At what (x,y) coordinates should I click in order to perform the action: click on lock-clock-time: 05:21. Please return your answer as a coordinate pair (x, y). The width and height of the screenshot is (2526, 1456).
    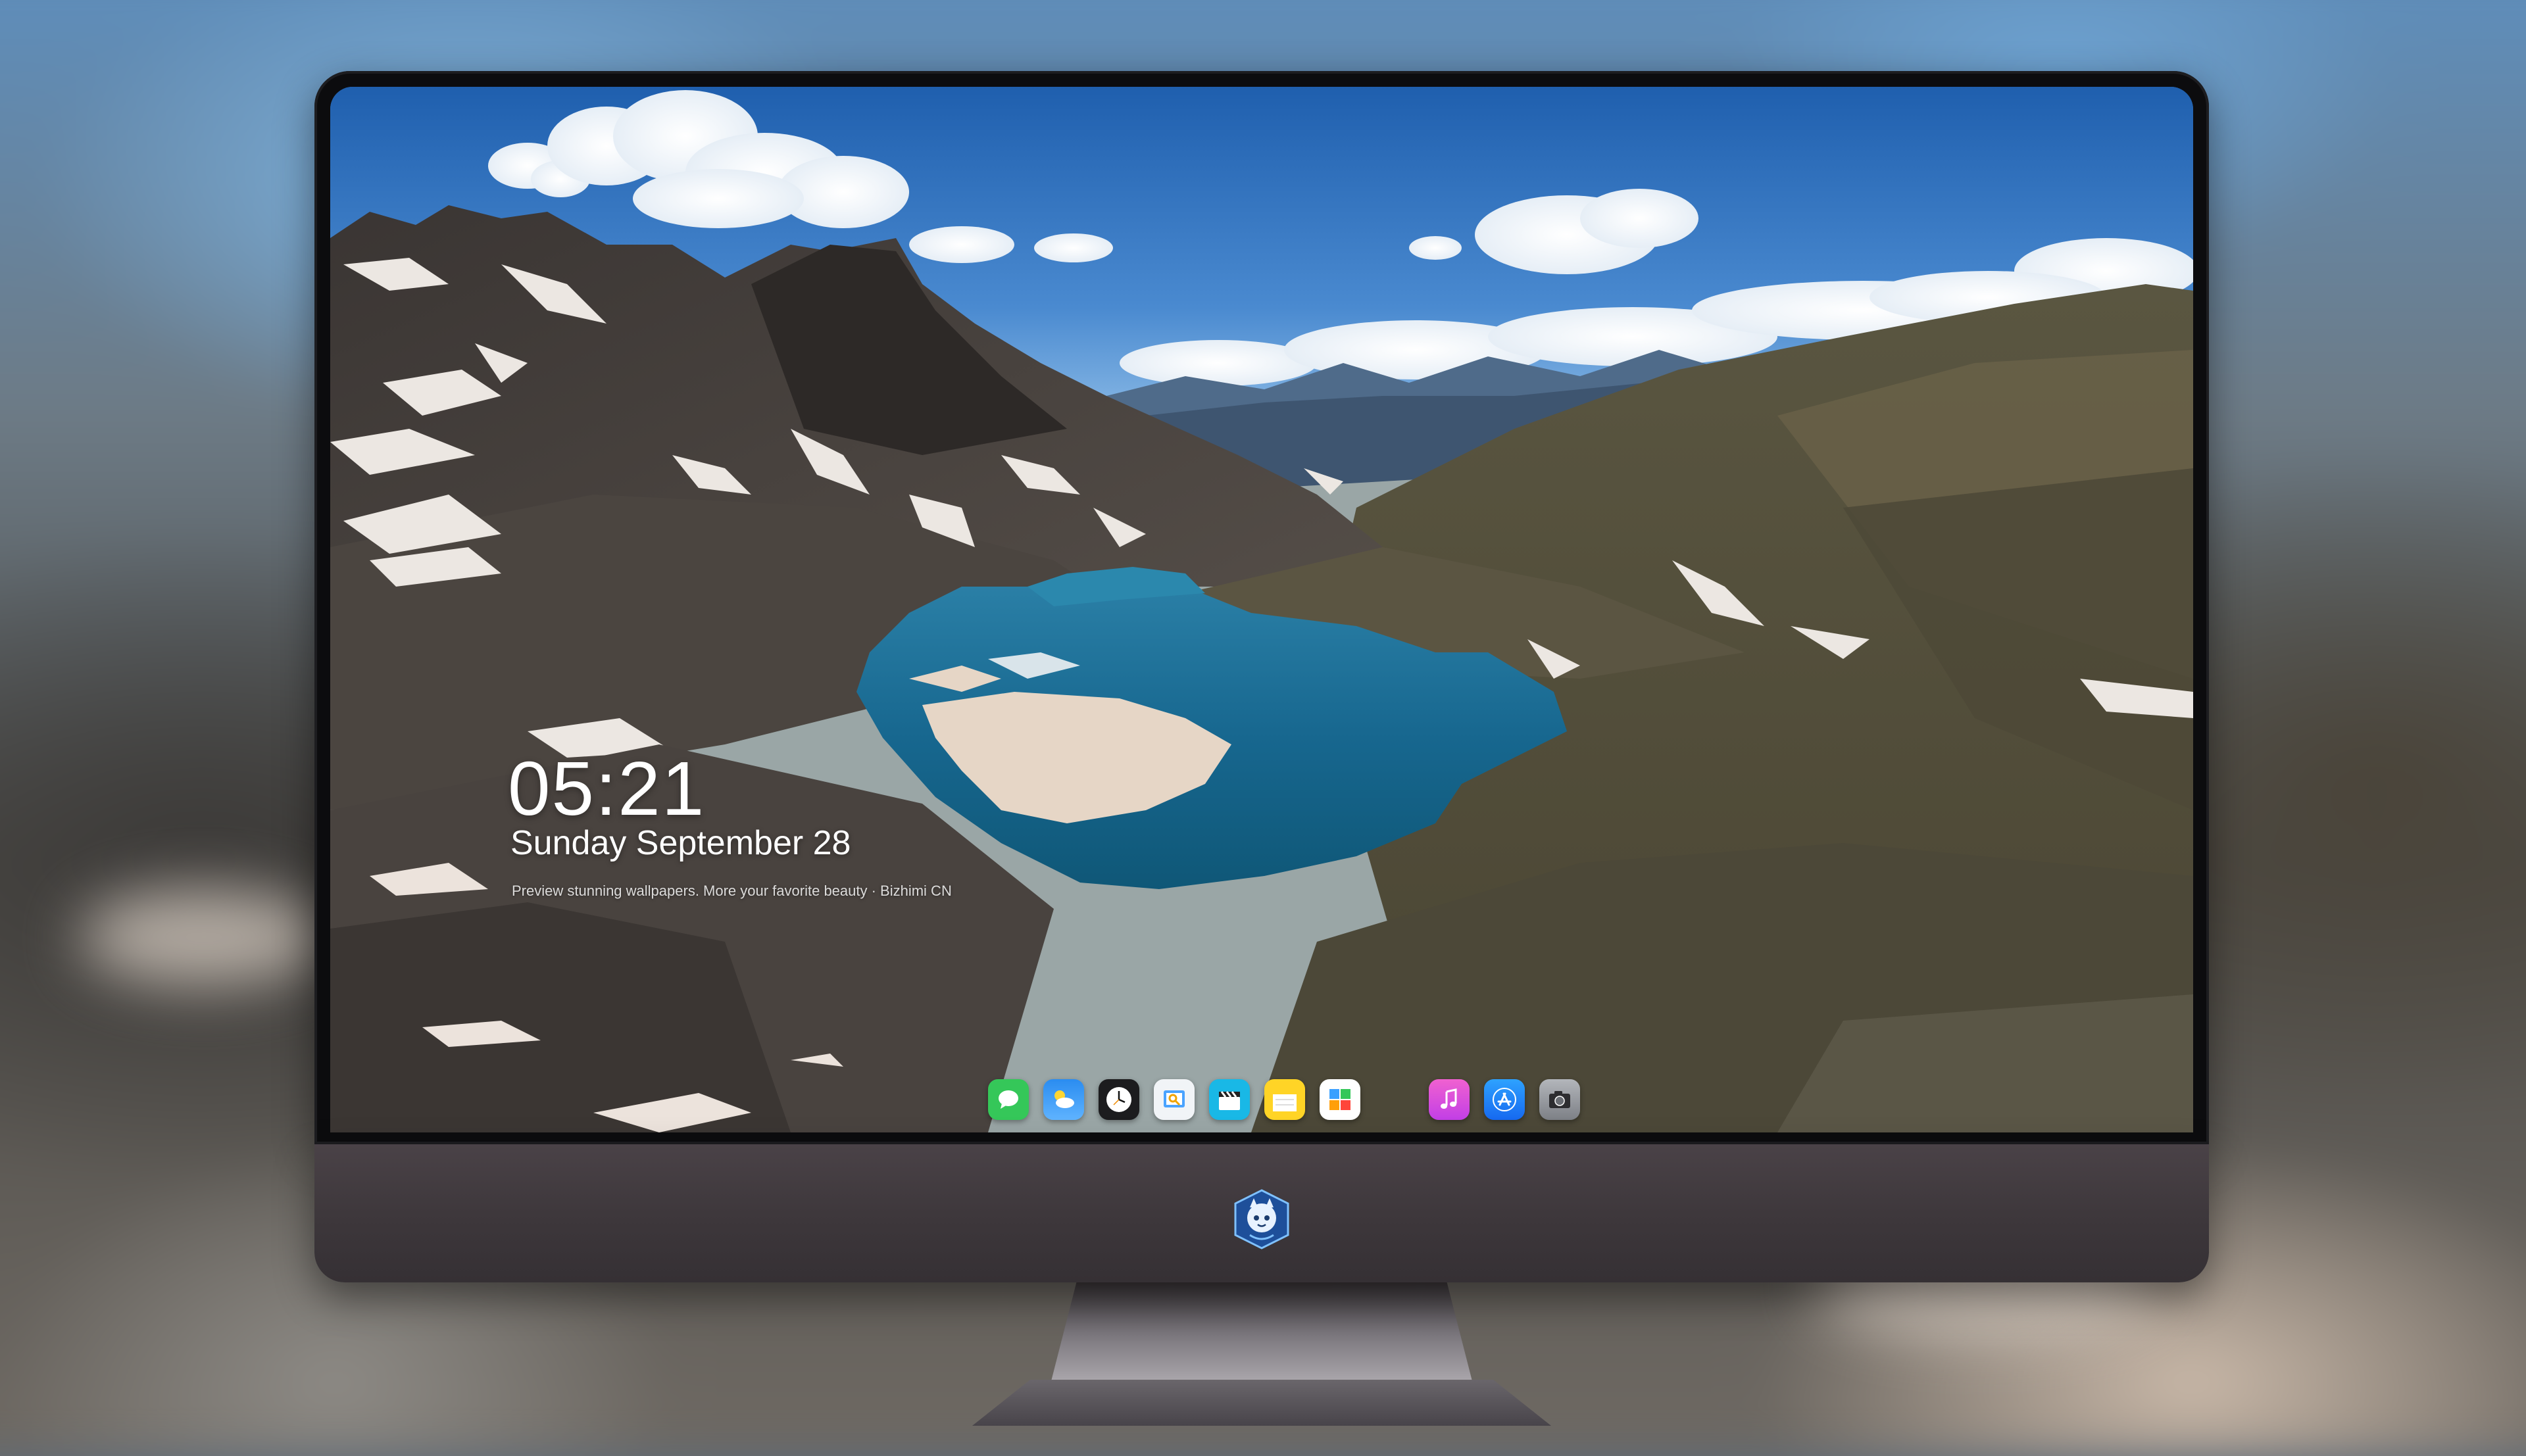
    Looking at the image, I should click on (607, 788).